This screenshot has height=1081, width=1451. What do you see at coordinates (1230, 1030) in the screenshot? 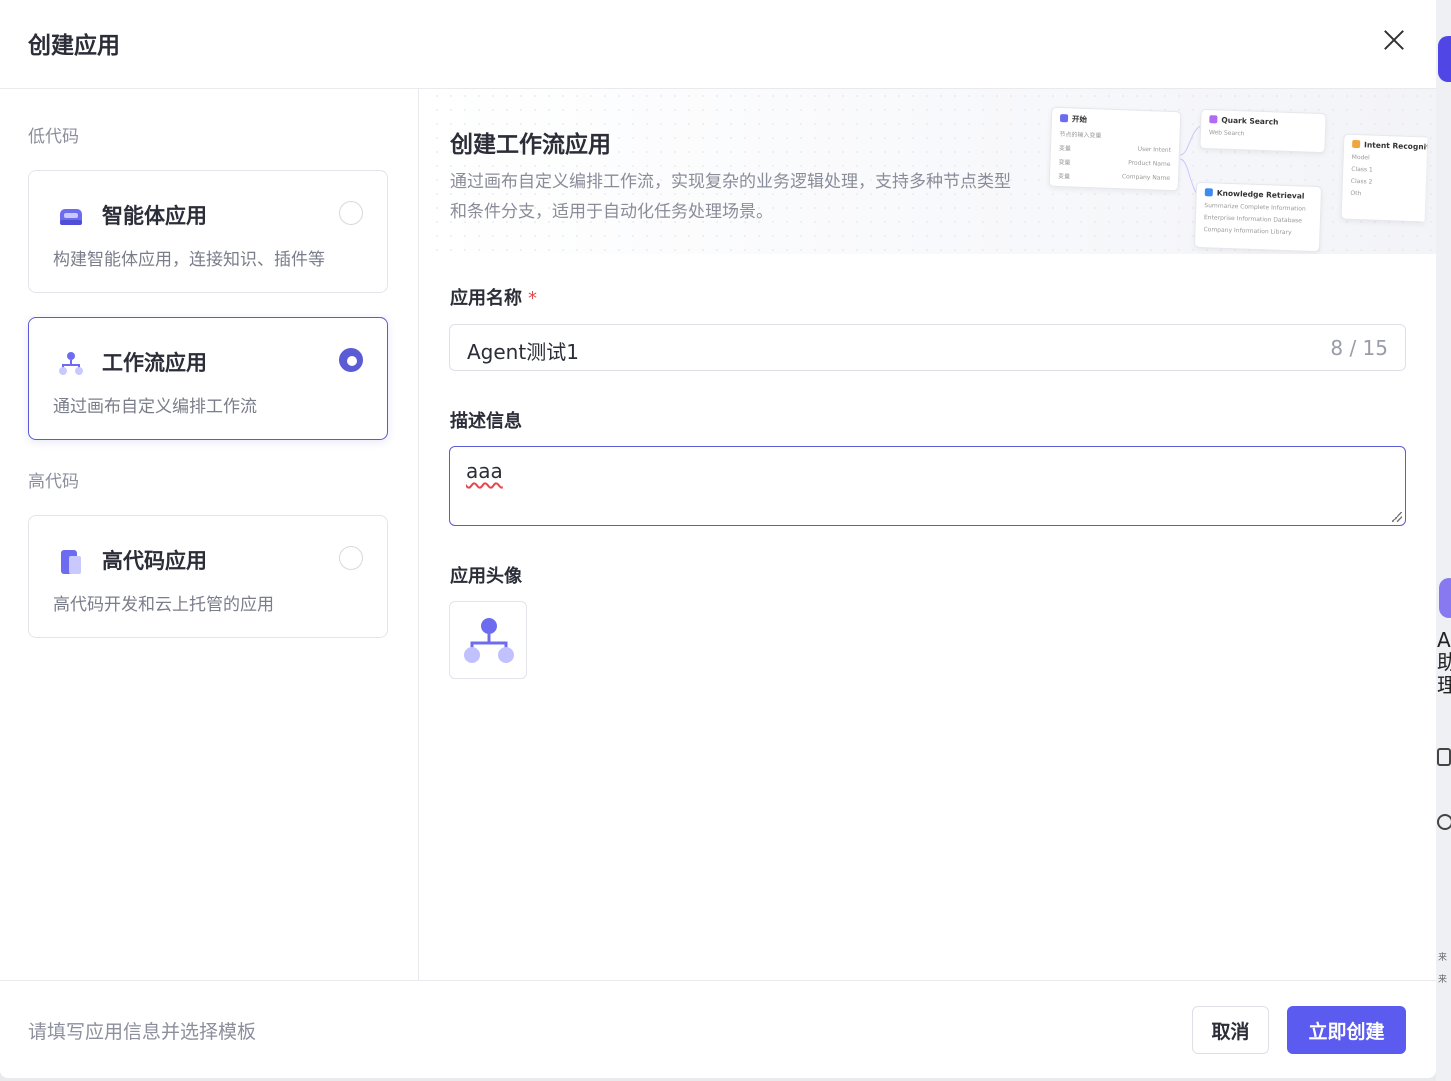
I see `cancel-button: 取消` at bounding box center [1230, 1030].